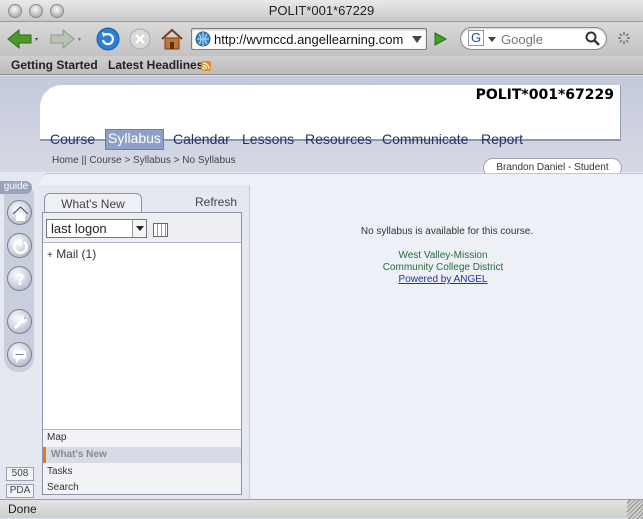 This screenshot has width=643, height=519. I want to click on mail-item-label: Mail (1), so click(76, 254).